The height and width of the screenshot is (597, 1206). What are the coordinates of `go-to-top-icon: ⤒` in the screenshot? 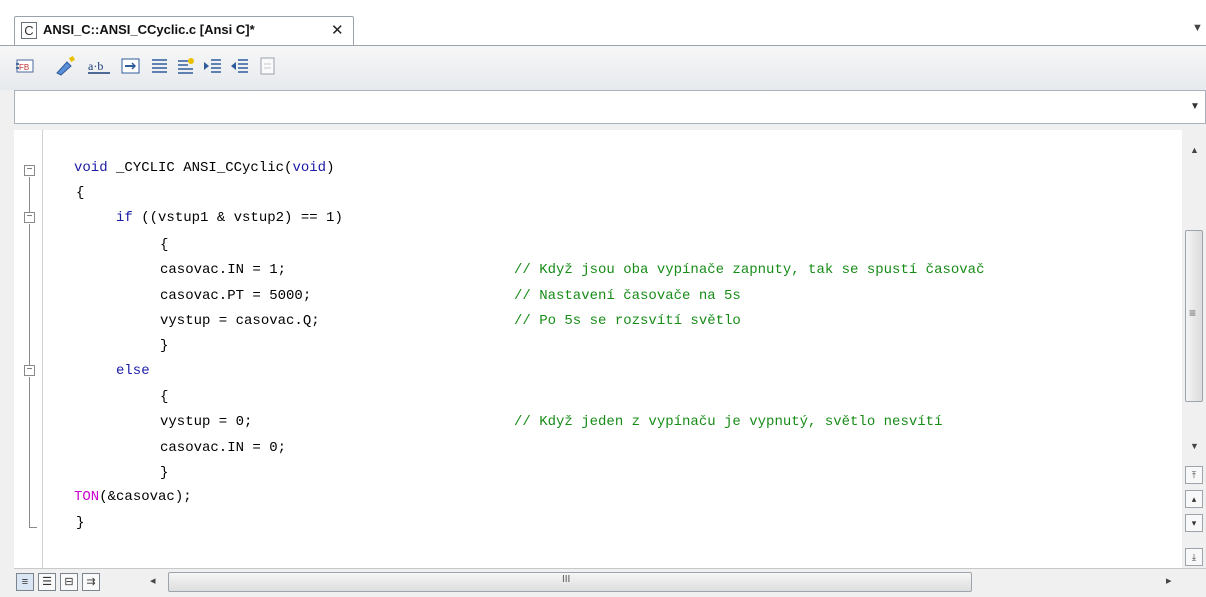 It's located at (1194, 475).